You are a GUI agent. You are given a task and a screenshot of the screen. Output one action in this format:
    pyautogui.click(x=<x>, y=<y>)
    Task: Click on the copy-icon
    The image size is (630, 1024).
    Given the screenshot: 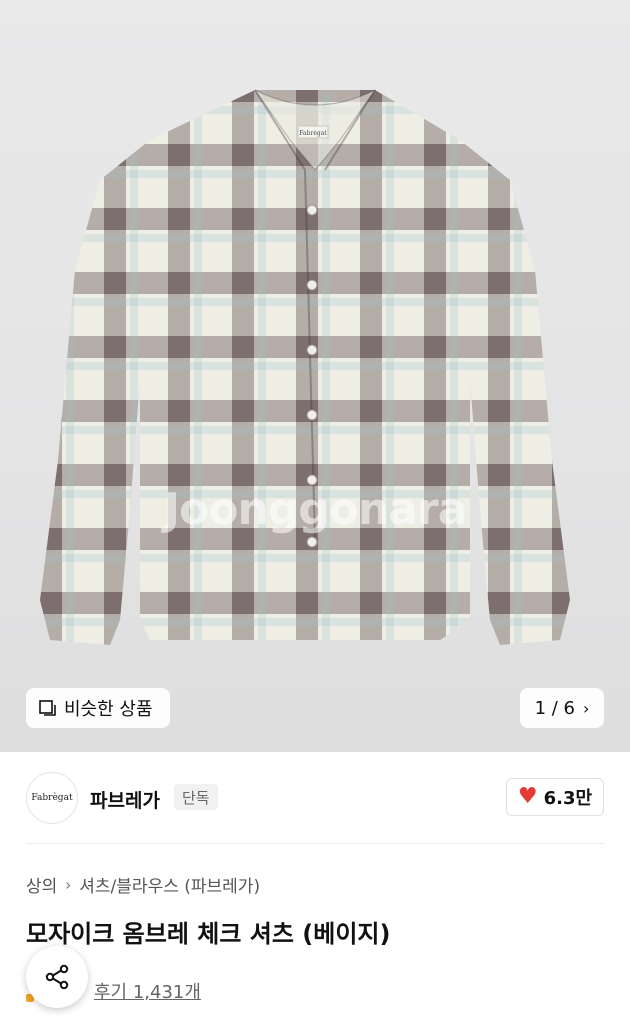 What is the action you would take?
    pyautogui.click(x=47, y=708)
    